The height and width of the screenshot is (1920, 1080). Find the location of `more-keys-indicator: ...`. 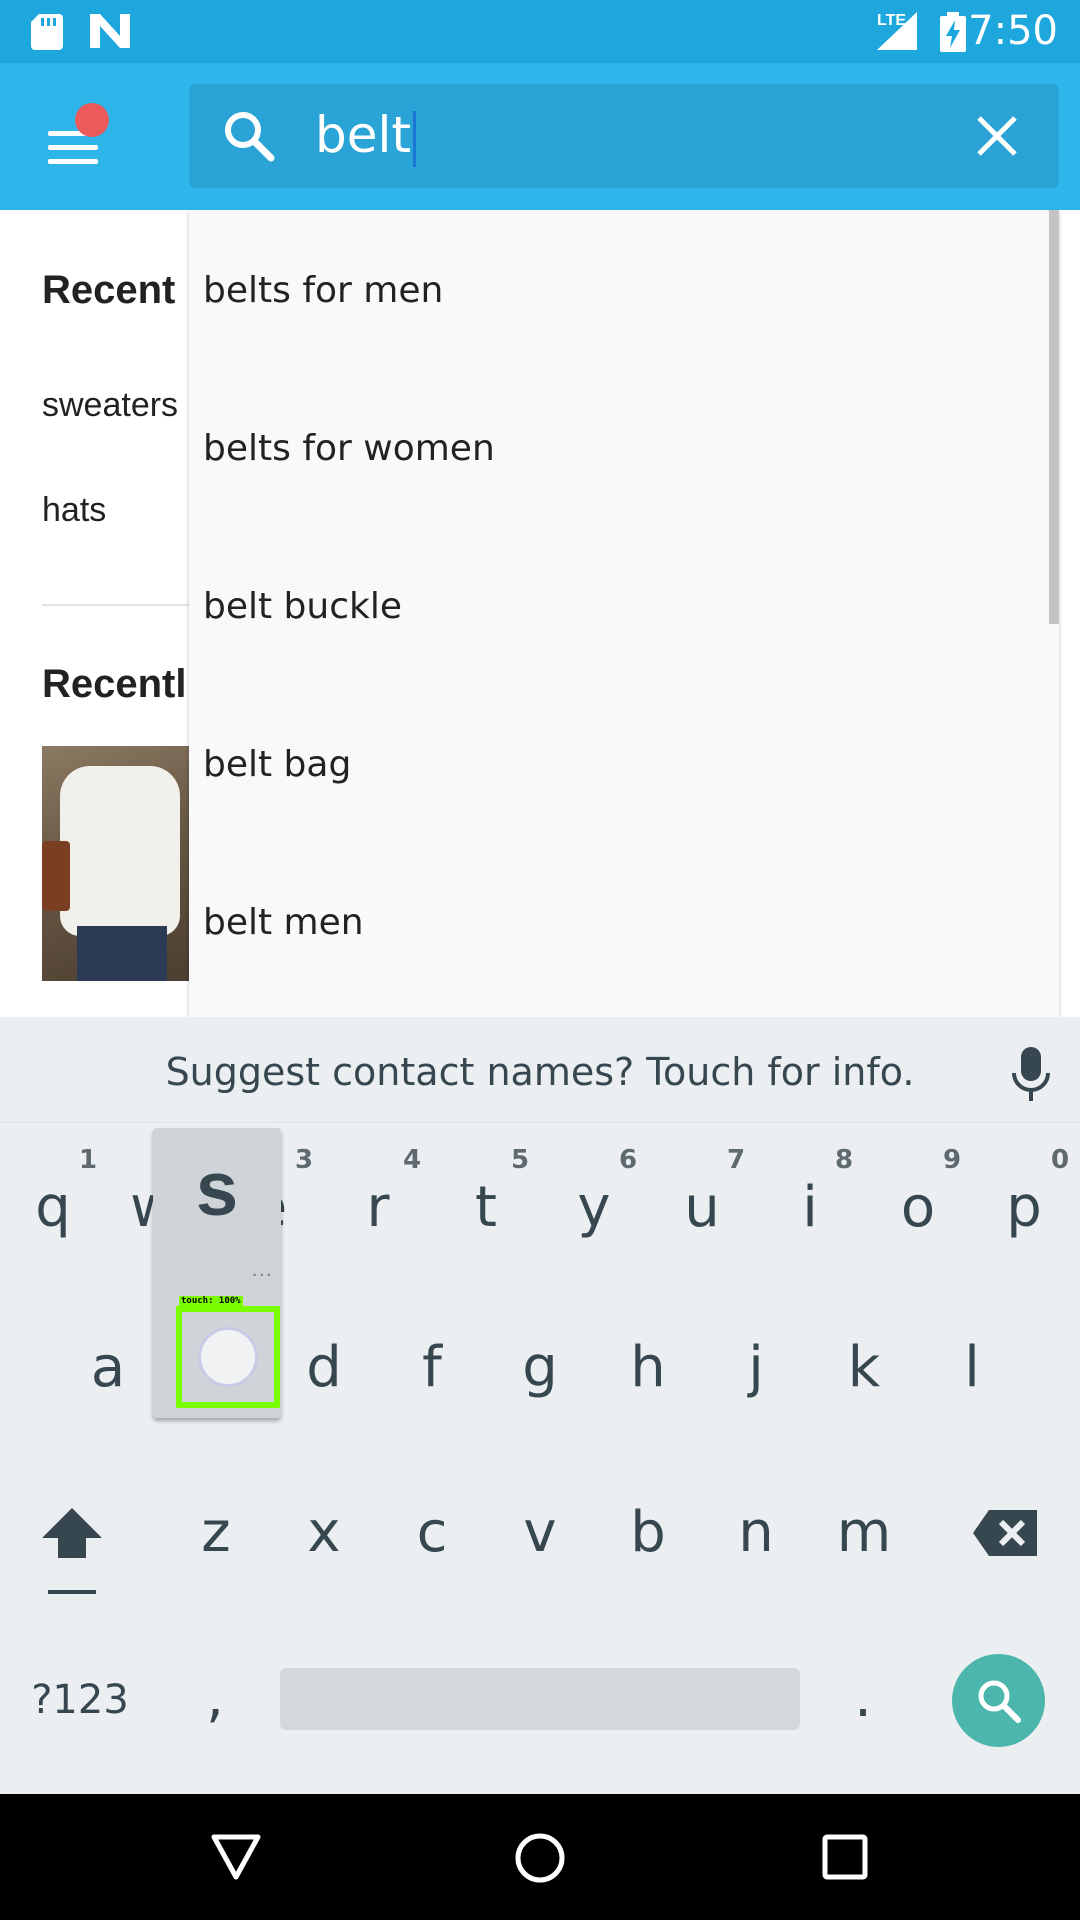

more-keys-indicator: ... is located at coordinates (262, 1268).